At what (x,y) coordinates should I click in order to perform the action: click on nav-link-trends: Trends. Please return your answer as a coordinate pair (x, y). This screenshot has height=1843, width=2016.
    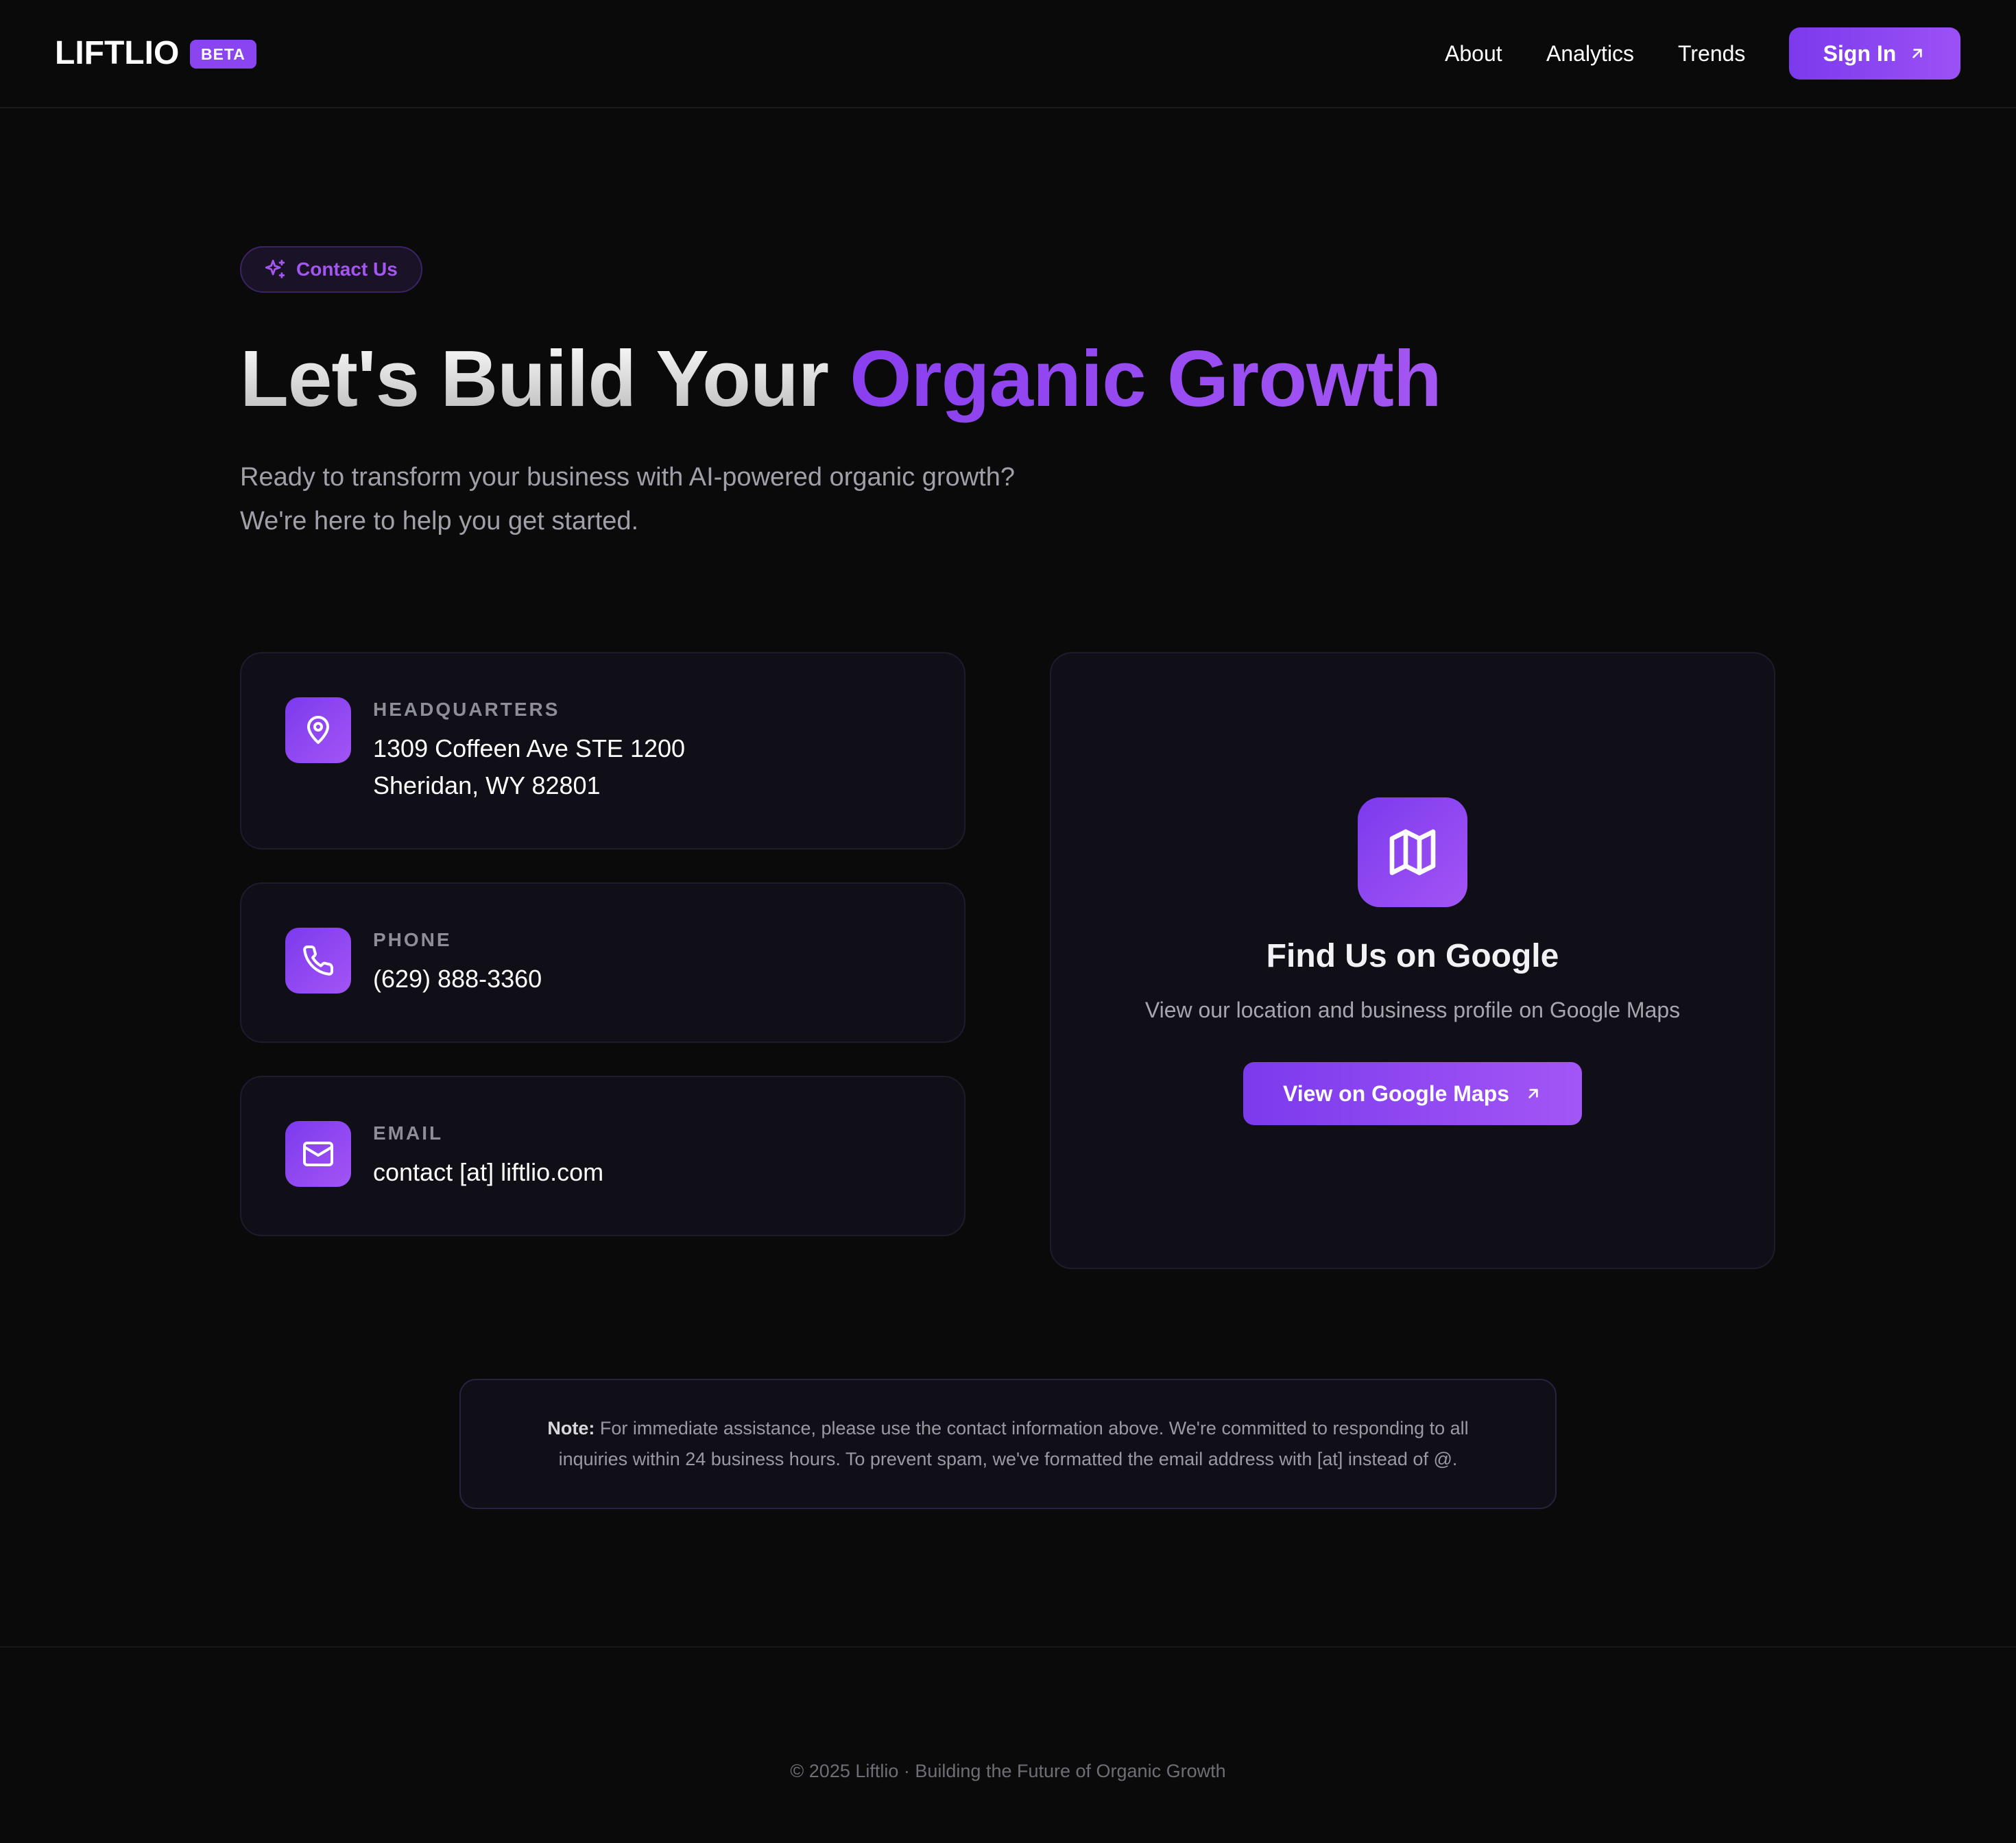
    Looking at the image, I should click on (1711, 53).